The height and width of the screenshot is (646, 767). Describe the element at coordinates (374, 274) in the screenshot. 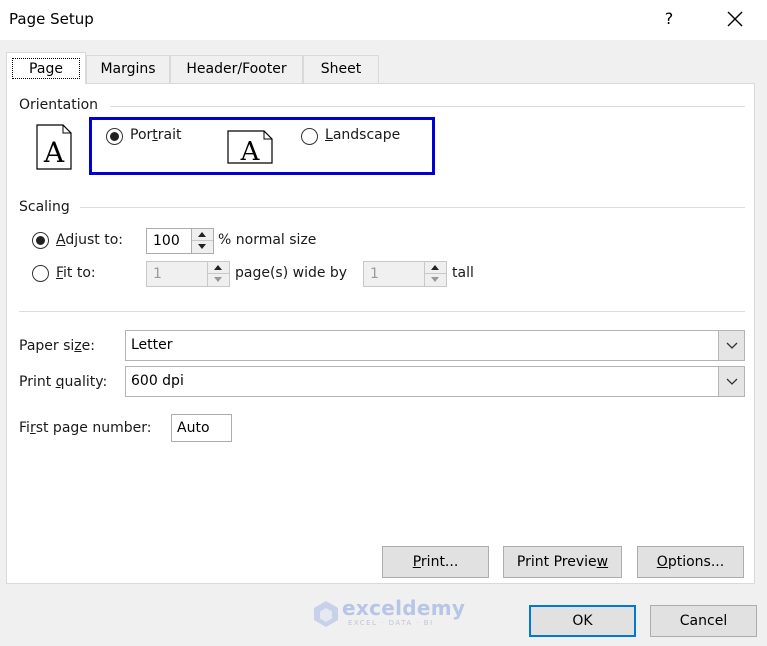

I see `fit-to-tall-value: 1` at that location.